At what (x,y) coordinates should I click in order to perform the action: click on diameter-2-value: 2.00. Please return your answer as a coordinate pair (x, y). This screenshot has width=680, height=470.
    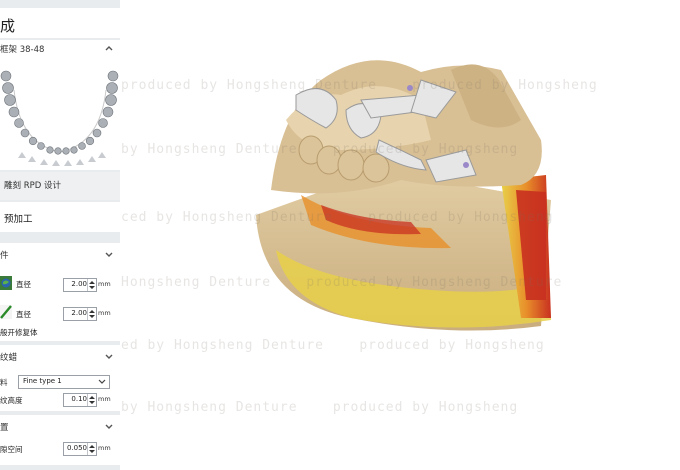
    Looking at the image, I should click on (79, 313).